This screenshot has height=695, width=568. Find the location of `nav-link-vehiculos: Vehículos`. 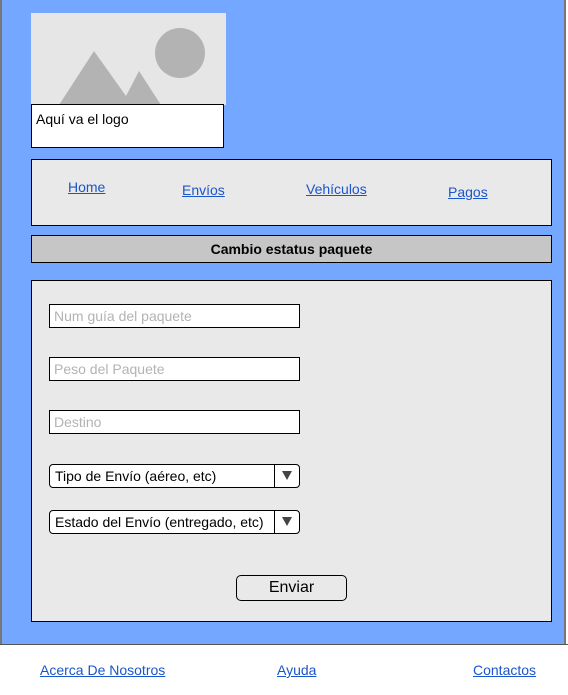

nav-link-vehiculos: Vehículos is located at coordinates (336, 189).